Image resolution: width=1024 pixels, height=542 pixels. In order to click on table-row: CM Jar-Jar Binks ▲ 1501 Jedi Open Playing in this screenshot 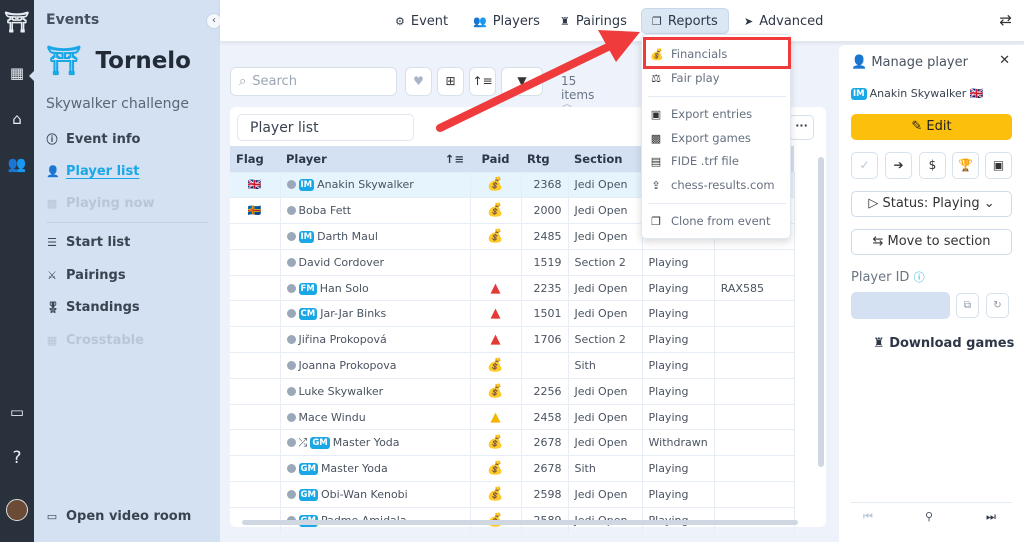, I will do `click(512, 313)`.